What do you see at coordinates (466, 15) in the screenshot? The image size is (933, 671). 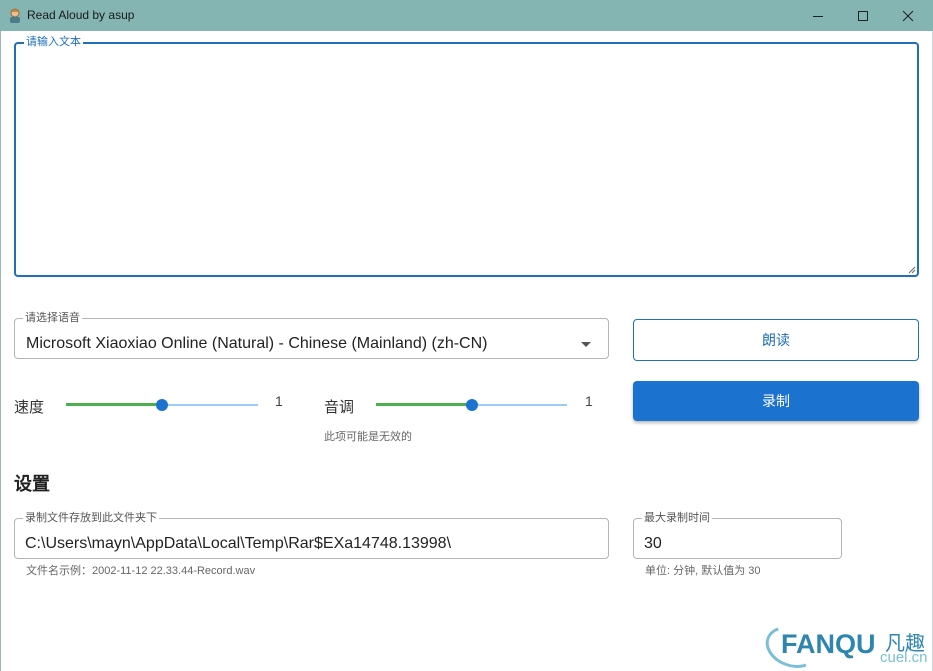 I see `title-bar: Read Aloud by asup` at bounding box center [466, 15].